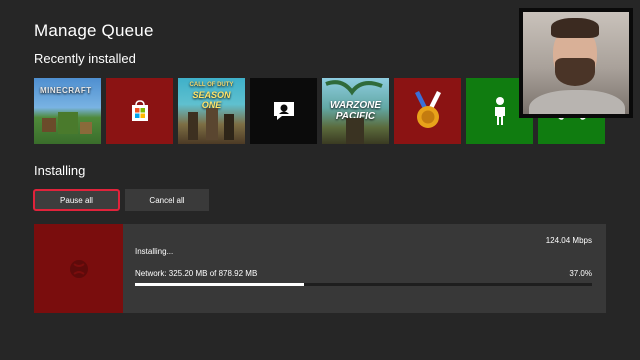 The image size is (640, 360). Describe the element at coordinates (211, 124) in the screenshot. I see `cod-art-icon` at that location.